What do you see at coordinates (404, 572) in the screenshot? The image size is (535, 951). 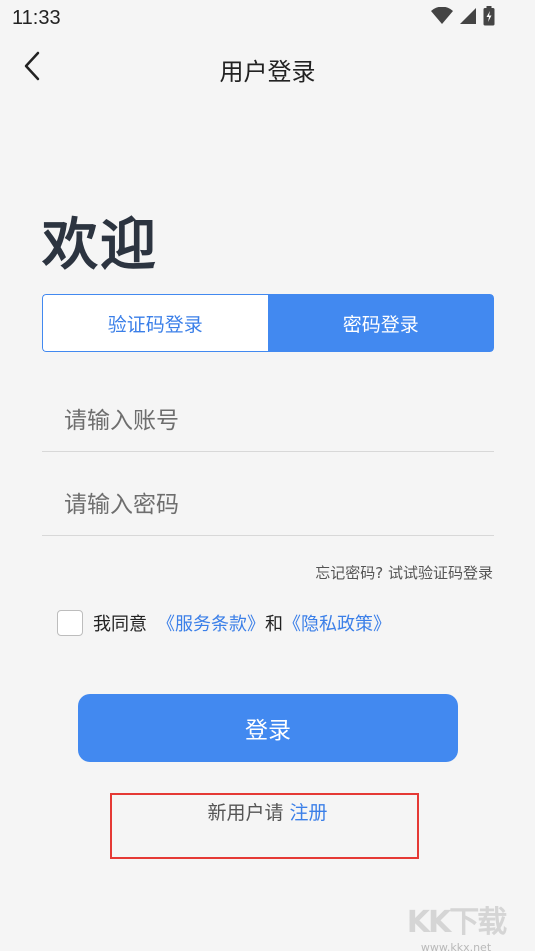 I see `forgot-password-link: 忘记密码? 试试验证码登录` at bounding box center [404, 572].